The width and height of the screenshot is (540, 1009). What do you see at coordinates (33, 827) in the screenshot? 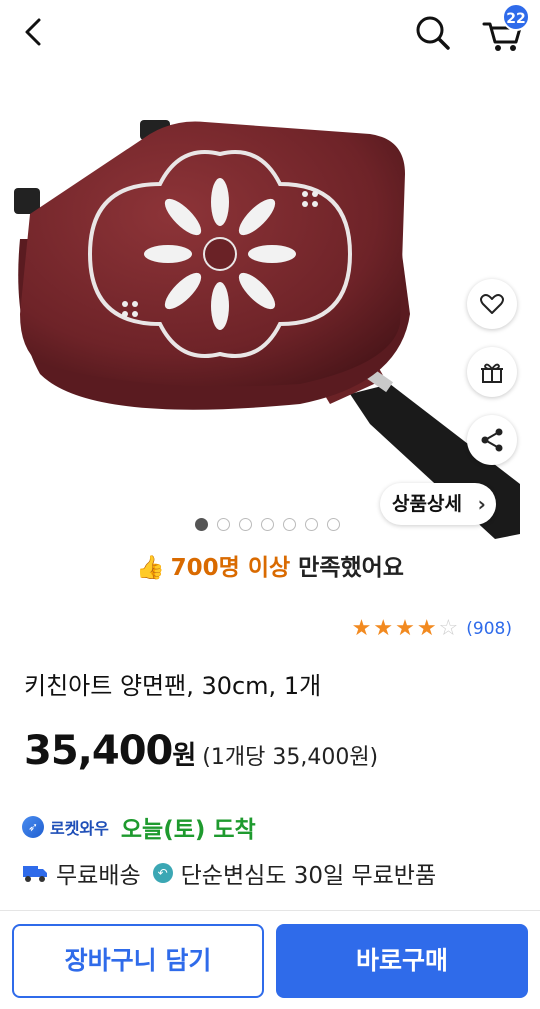
I see `rocket-icon: ➶` at bounding box center [33, 827].